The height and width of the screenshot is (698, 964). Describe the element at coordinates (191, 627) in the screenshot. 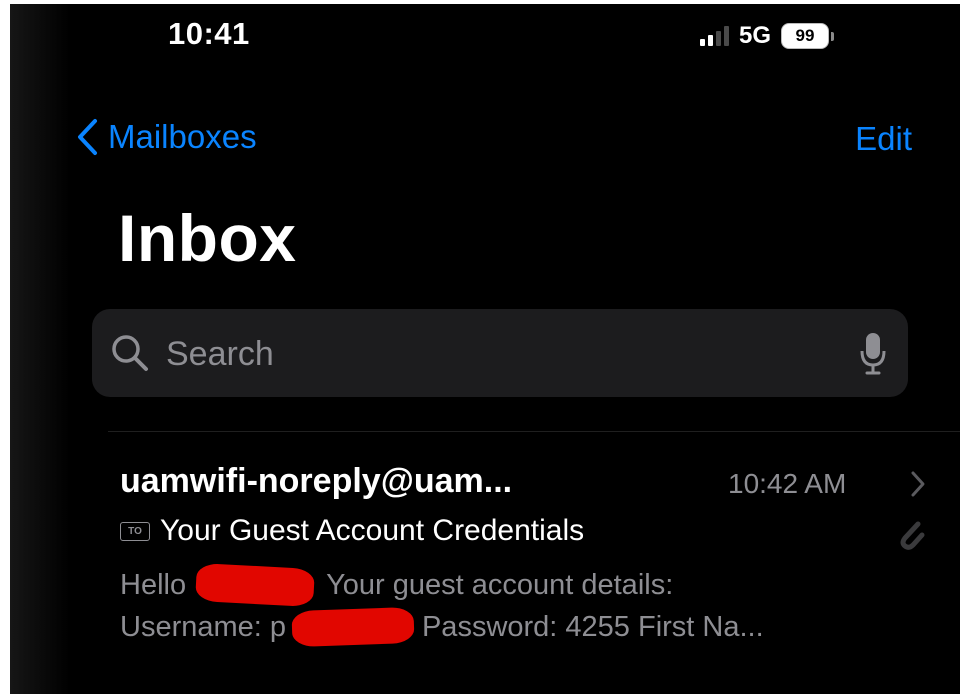

I see `preview-username-label: Username:` at that location.